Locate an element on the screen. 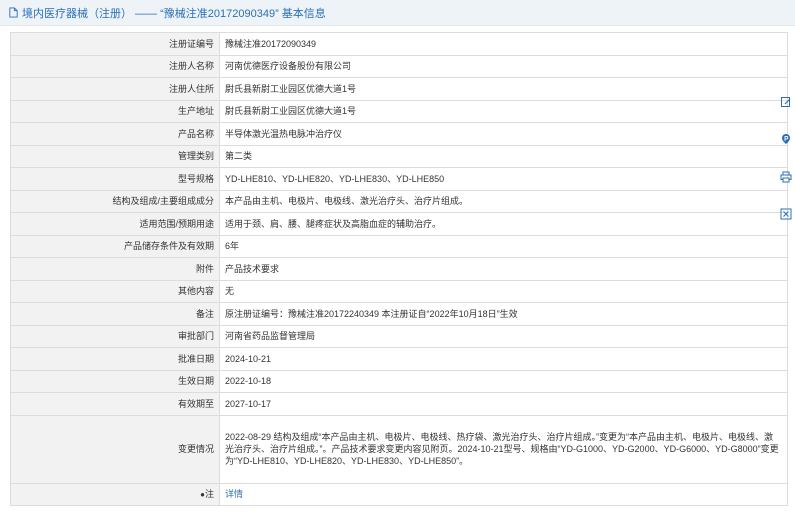 This screenshot has height=522, width=795. page-title: 境内医疗器械（注册） —— “豫械注准20172090349” 基本信息 is located at coordinates (174, 13).